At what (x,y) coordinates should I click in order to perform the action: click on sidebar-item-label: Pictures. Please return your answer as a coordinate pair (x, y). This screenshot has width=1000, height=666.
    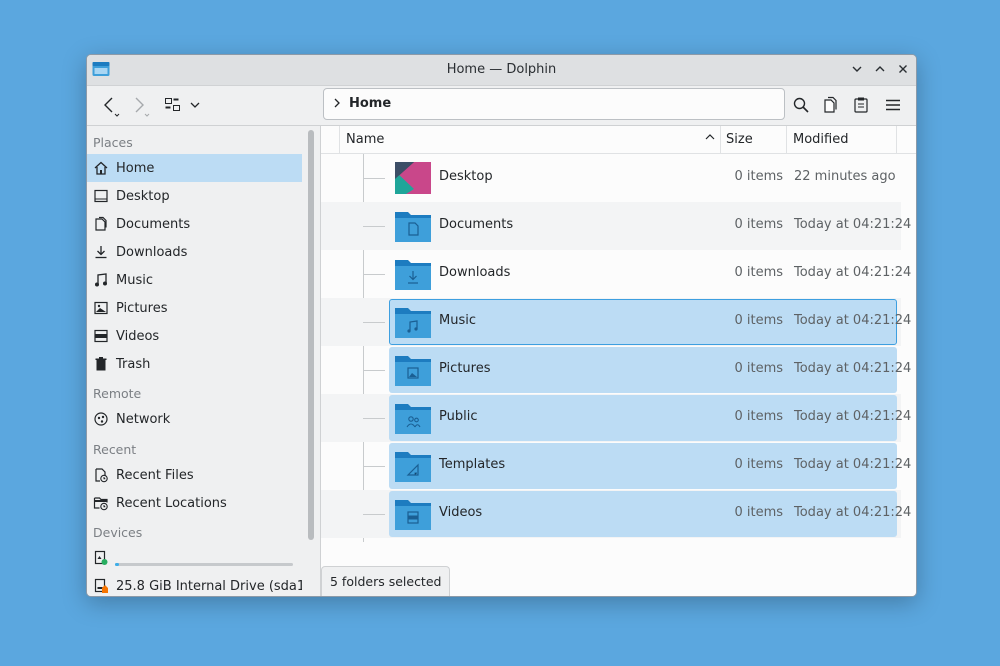
    Looking at the image, I should click on (142, 308).